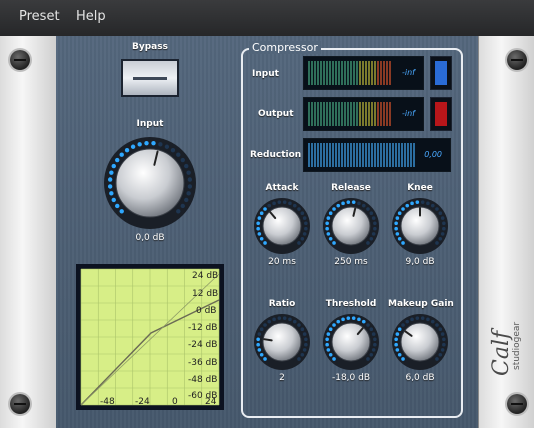 The image size is (534, 428). Describe the element at coordinates (517, 346) in the screenshot. I see `svg-text: studiogear` at that location.